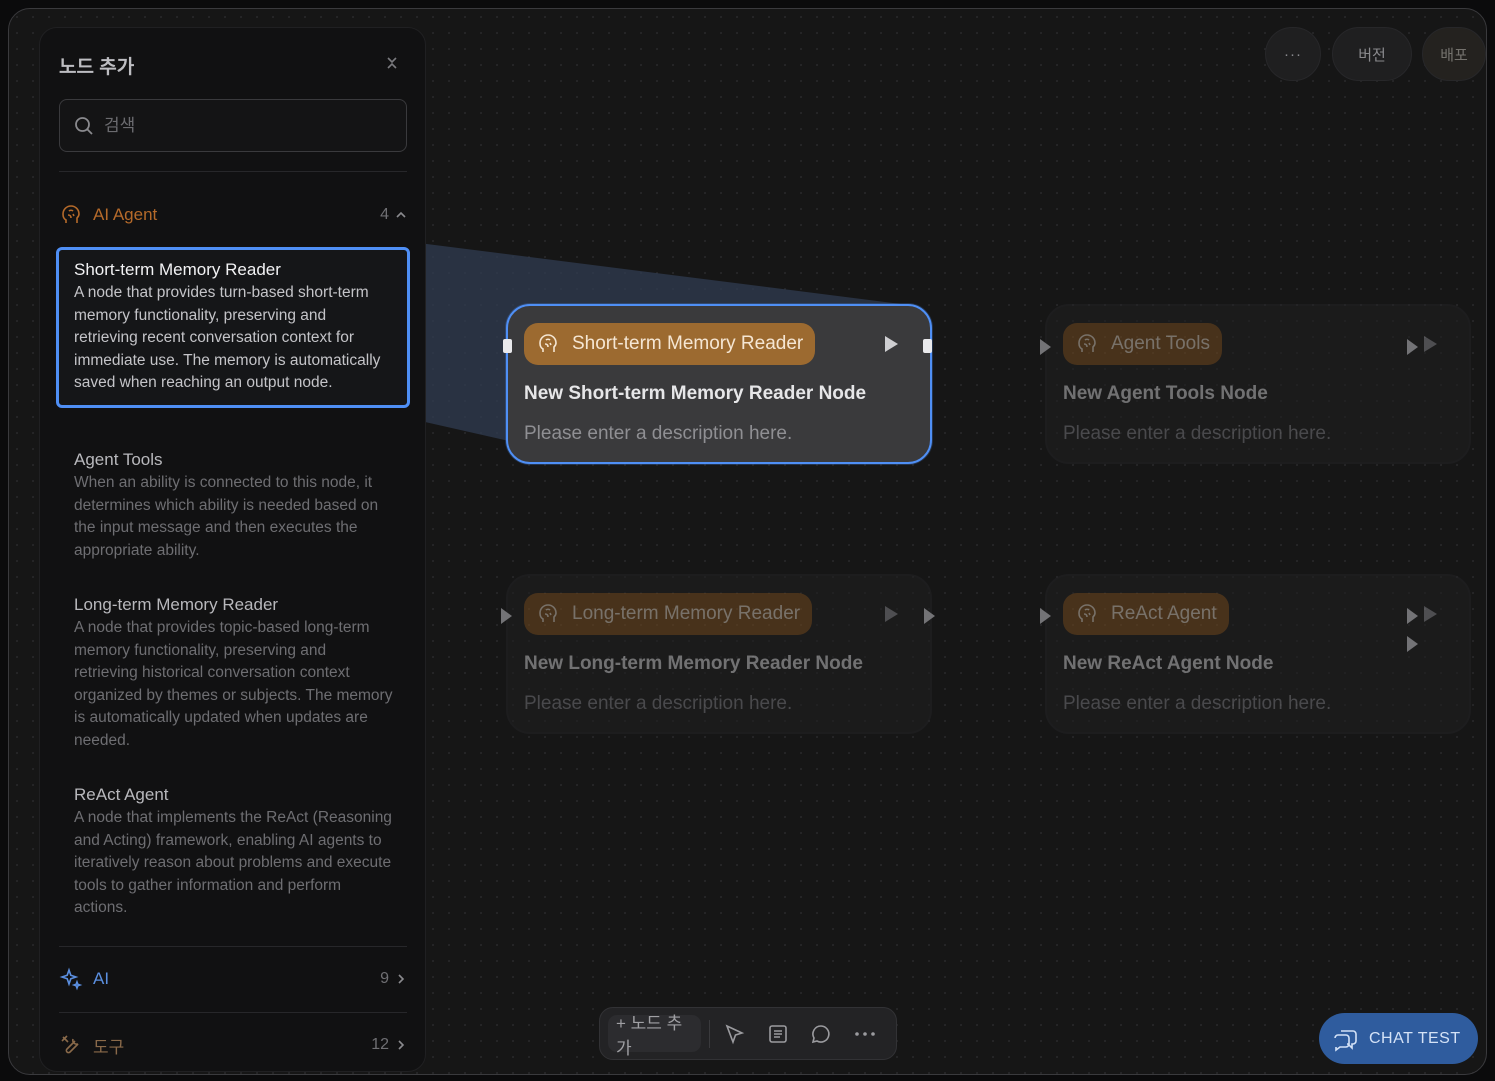 The height and width of the screenshot is (1081, 1495). What do you see at coordinates (748, 1033) in the screenshot?
I see `bottom-toolbar: + 노드 추가` at bounding box center [748, 1033].